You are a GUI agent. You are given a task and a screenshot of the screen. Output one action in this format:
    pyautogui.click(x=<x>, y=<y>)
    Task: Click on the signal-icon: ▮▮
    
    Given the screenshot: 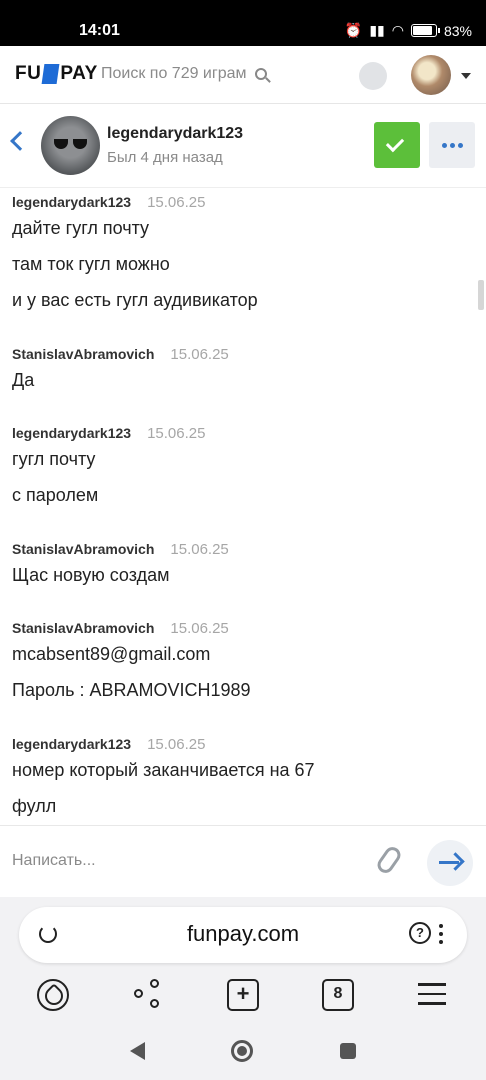 What is the action you would take?
    pyautogui.click(x=377, y=30)
    